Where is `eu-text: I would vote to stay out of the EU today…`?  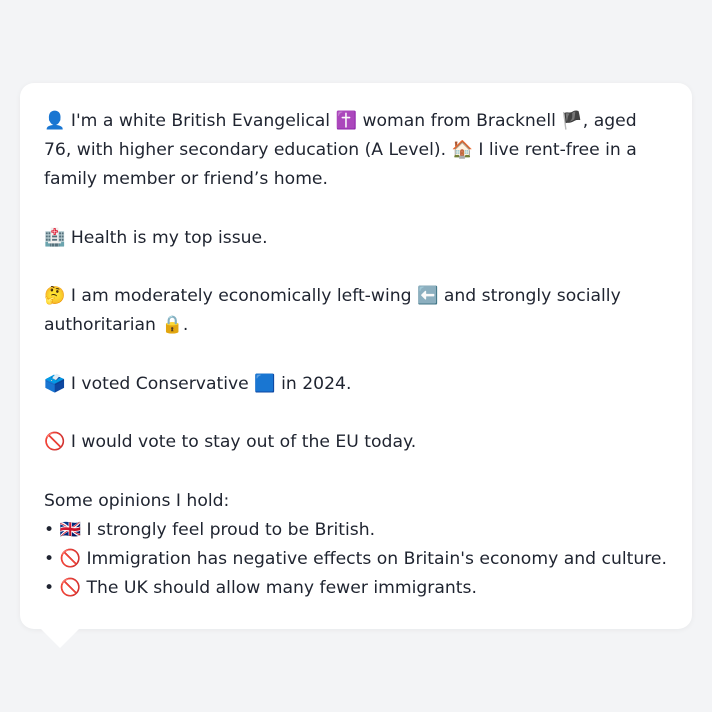
eu-text: I would vote to stay out of the EU today… is located at coordinates (243, 442).